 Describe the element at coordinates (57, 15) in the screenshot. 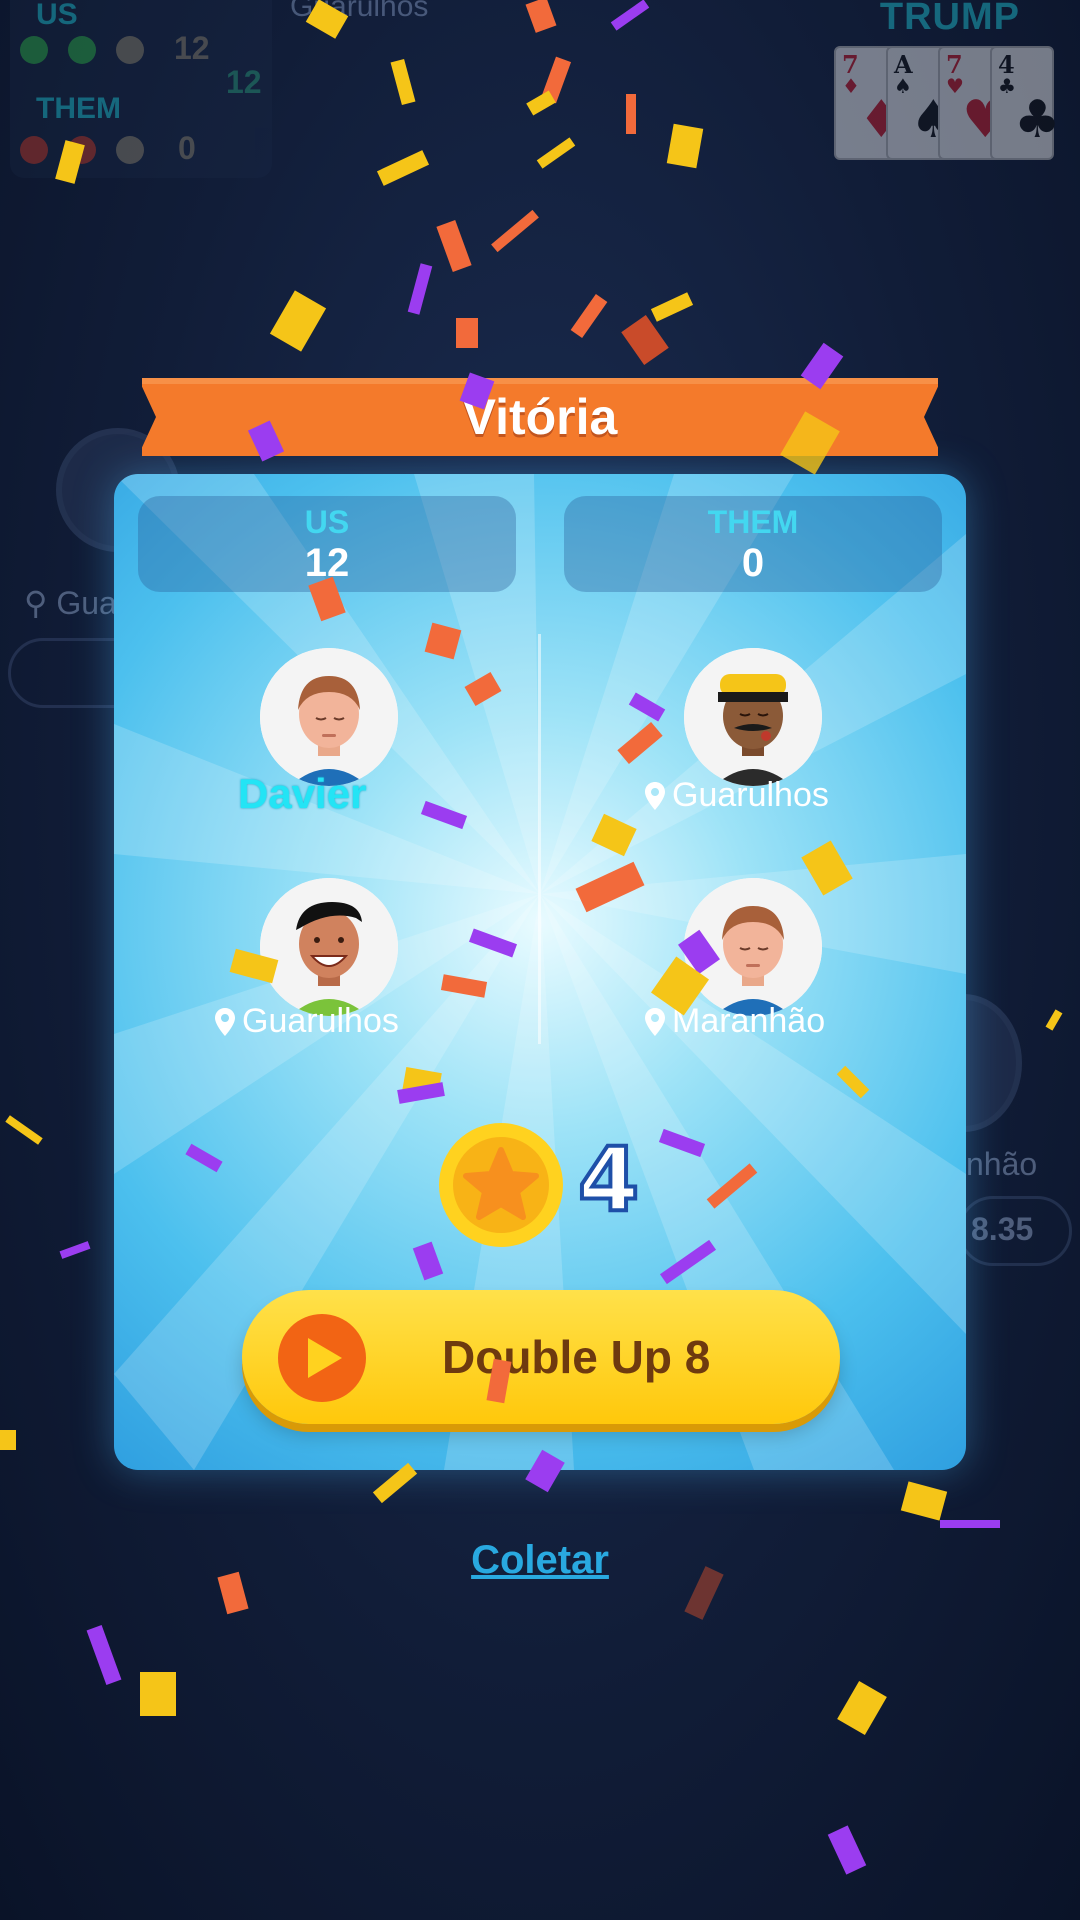

I see `scoreboard-us-label: US` at that location.